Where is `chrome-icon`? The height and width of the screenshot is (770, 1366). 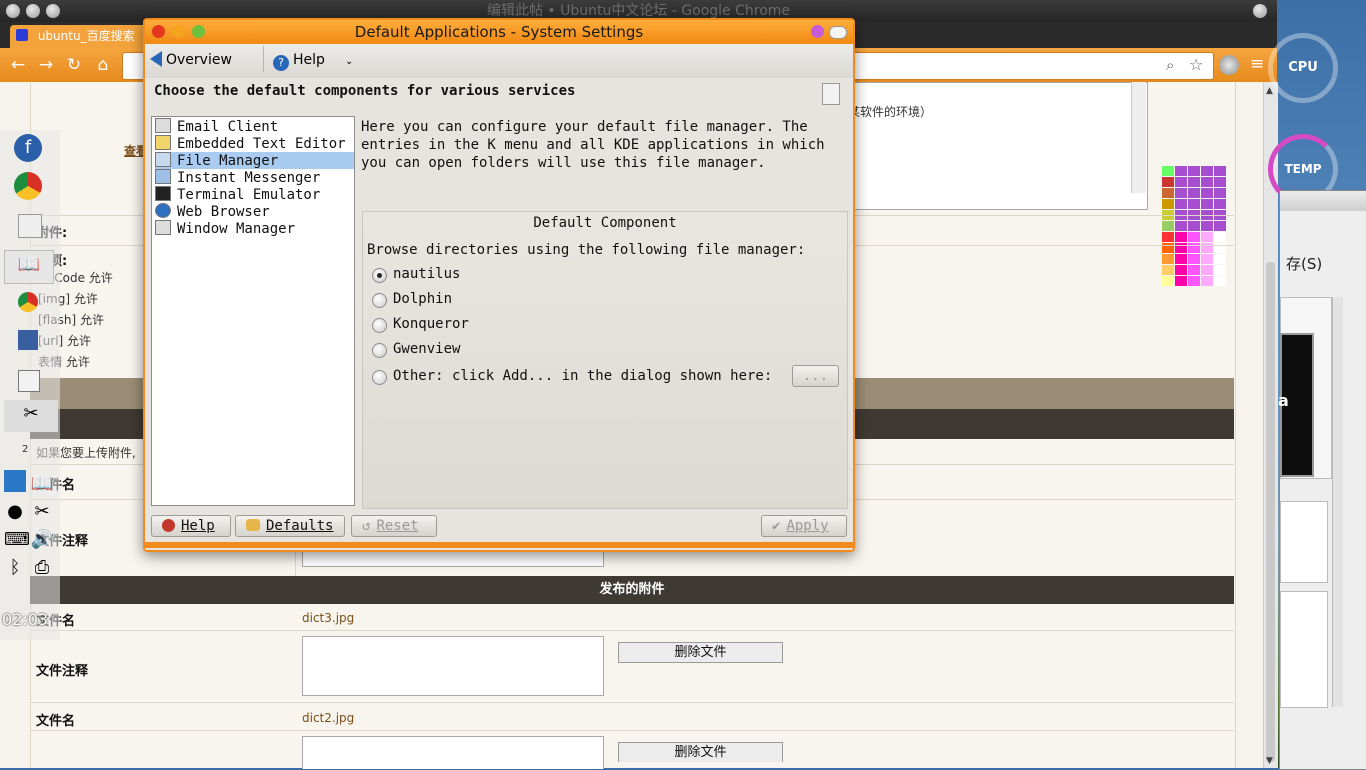 chrome-icon is located at coordinates (28, 186).